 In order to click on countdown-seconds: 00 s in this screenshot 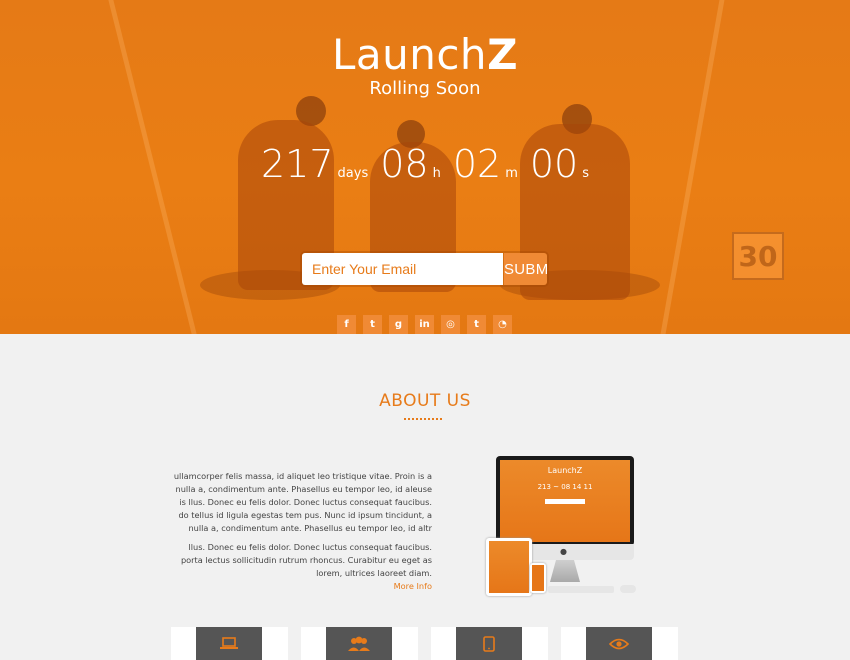, I will do `click(559, 164)`.